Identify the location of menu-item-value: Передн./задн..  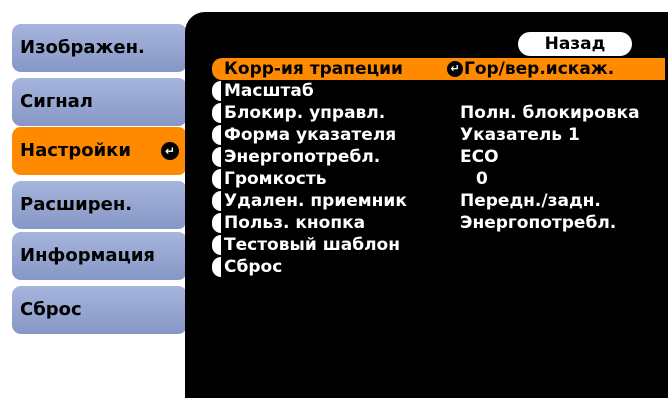
(530, 201).